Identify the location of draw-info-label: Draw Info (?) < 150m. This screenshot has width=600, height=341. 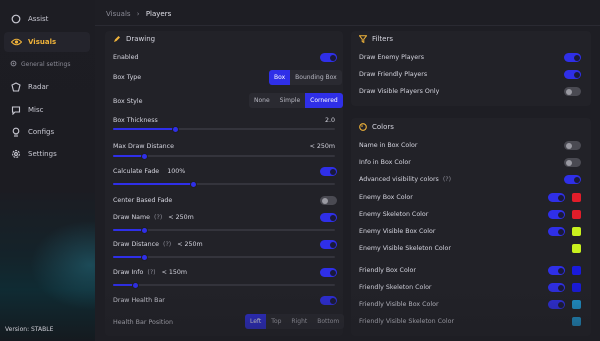
(150, 272).